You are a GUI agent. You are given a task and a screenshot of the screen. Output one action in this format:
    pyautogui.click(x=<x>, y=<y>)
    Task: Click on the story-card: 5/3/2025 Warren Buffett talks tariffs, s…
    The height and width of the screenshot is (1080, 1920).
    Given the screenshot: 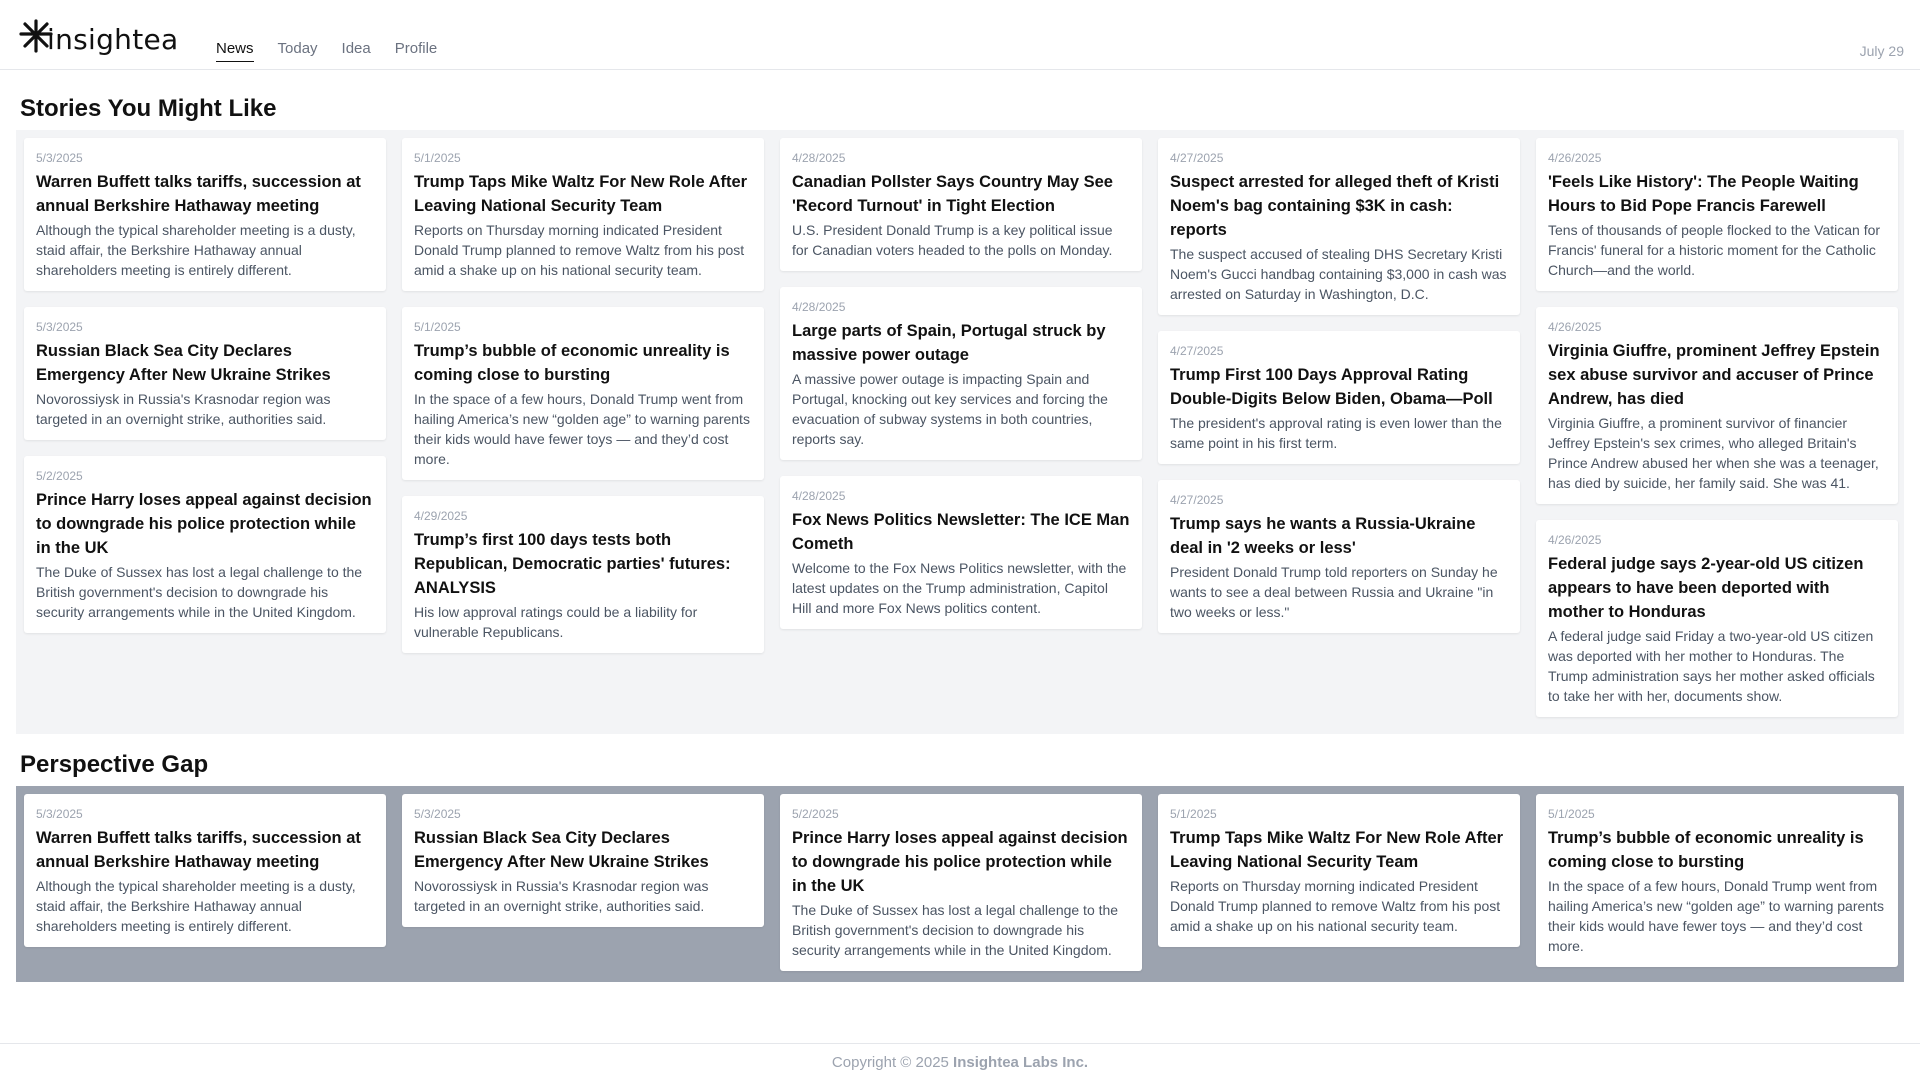 What is the action you would take?
    pyautogui.click(x=205, y=214)
    